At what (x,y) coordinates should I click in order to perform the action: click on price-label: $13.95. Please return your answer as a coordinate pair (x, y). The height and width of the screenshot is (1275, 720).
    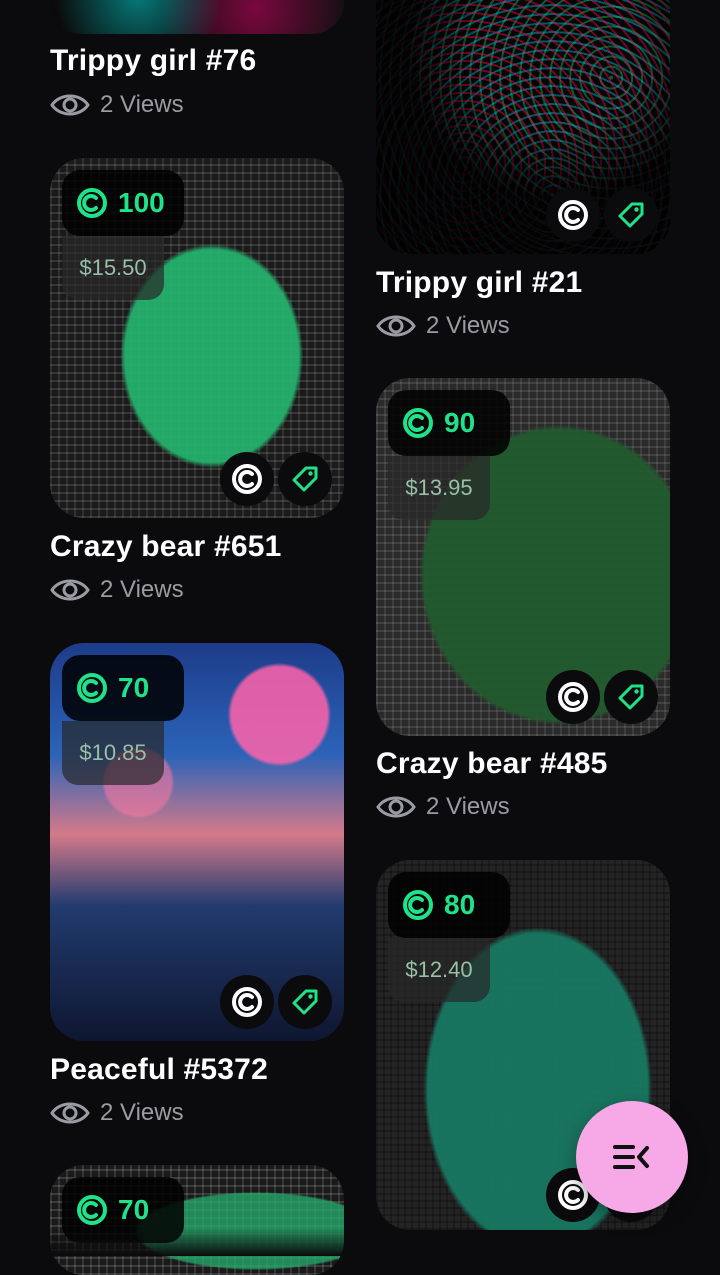
    Looking at the image, I should click on (439, 488).